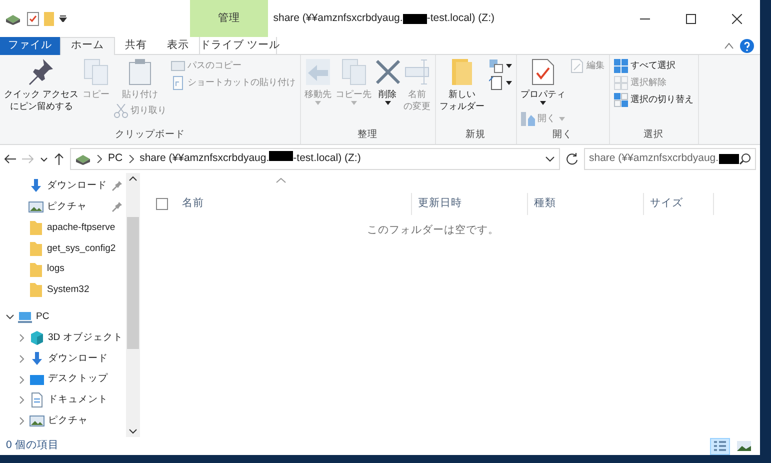 The image size is (771, 463). Describe the element at coordinates (577, 66) in the screenshot. I see `edit-icon` at that location.